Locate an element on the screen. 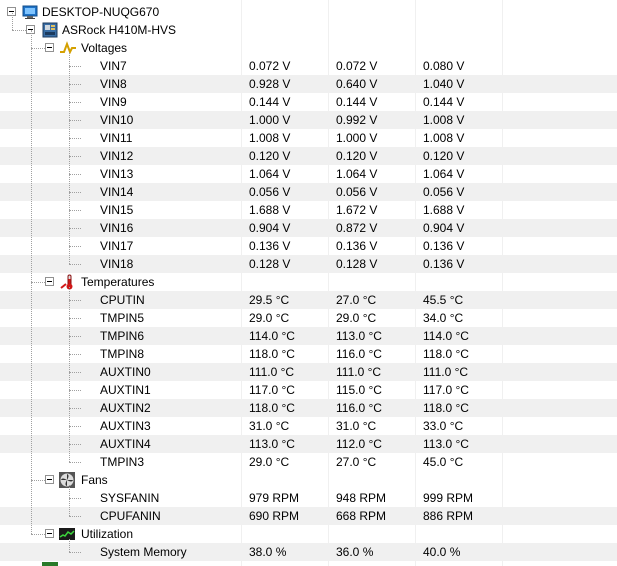  sensor-min: 31.0 °C is located at coordinates (356, 426).